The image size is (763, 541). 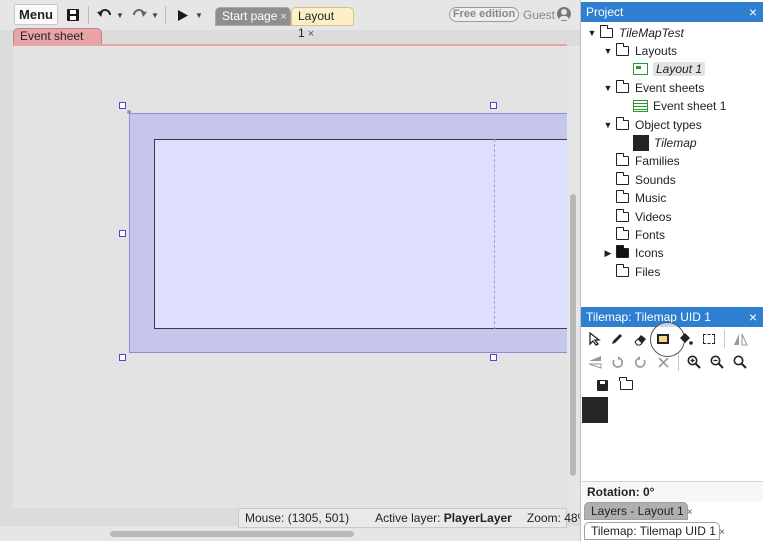 I want to click on zoom-out-icon, so click(x=717, y=362).